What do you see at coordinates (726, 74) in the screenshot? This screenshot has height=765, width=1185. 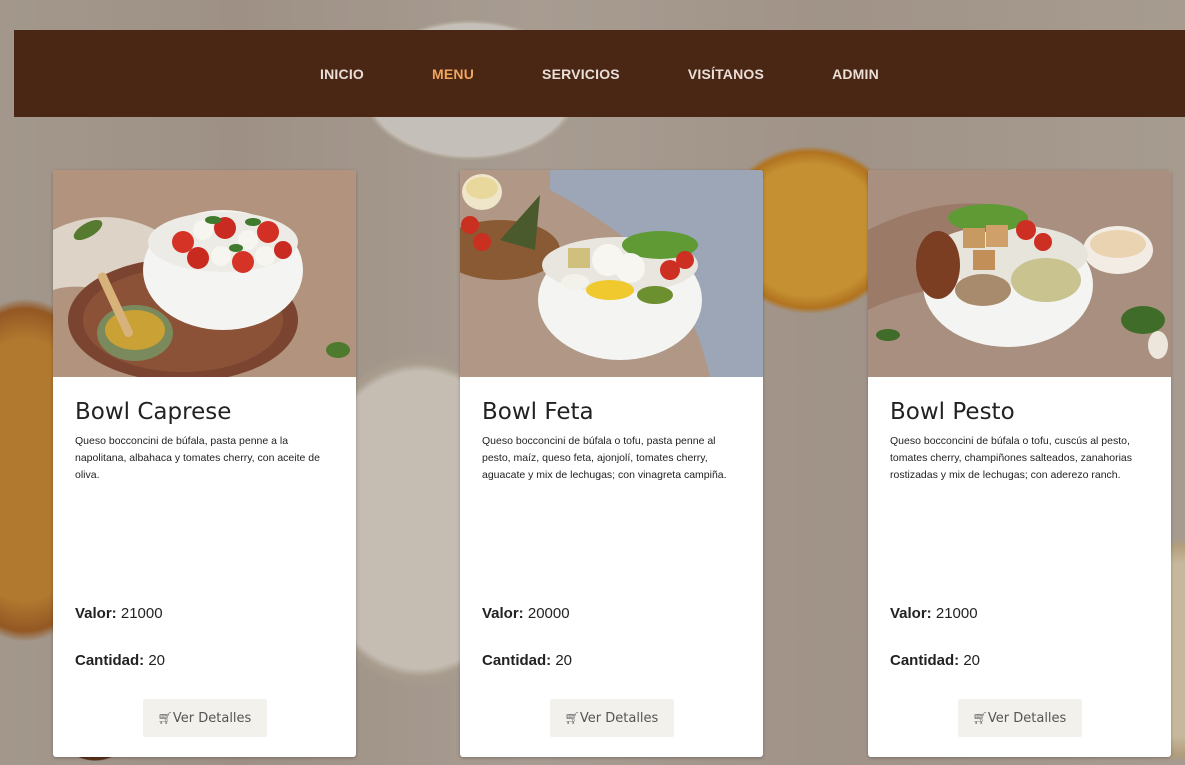 I see `nav-item-visitanos: VISÍTANOS` at bounding box center [726, 74].